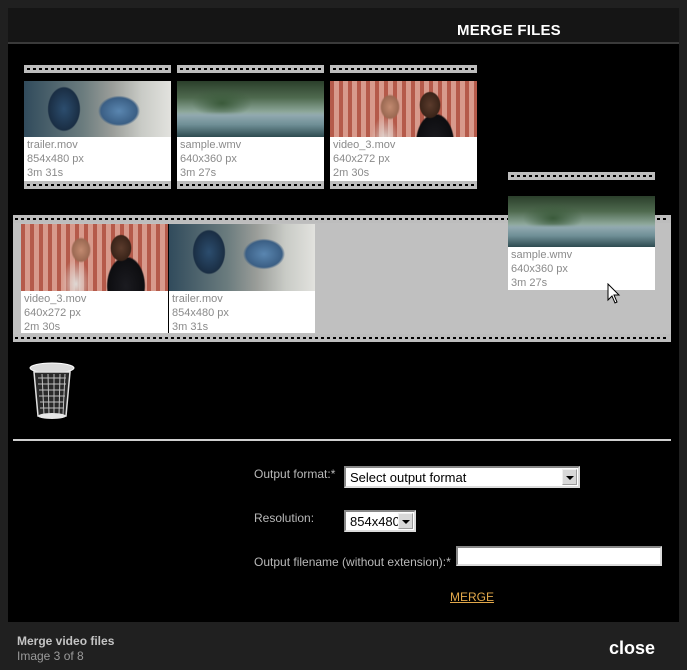  What do you see at coordinates (559, 556) in the screenshot?
I see `filename-input` at bounding box center [559, 556].